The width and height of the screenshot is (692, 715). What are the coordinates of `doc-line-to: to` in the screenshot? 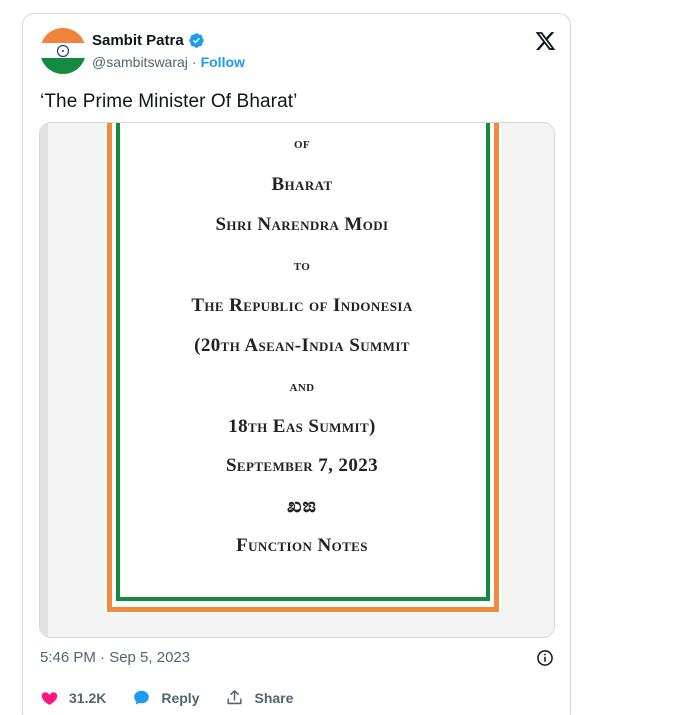 It's located at (302, 265).